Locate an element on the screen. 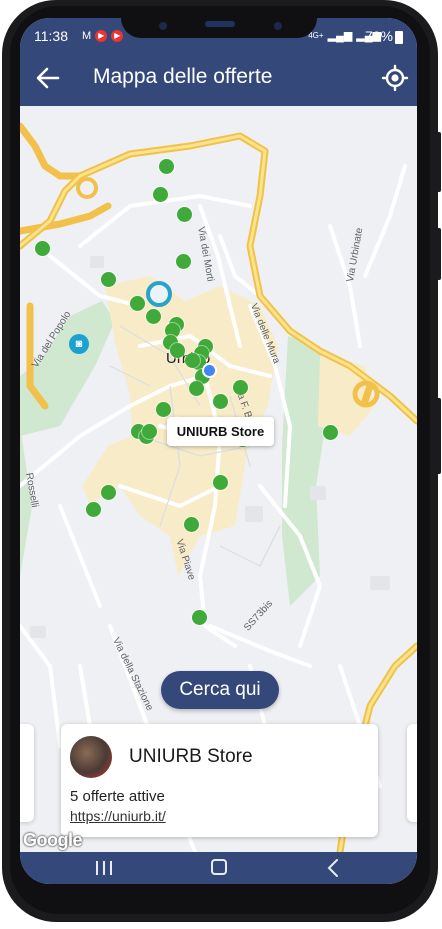 The width and height of the screenshot is (442, 929). signal-icon: ▂▄▆ is located at coordinates (340, 36).